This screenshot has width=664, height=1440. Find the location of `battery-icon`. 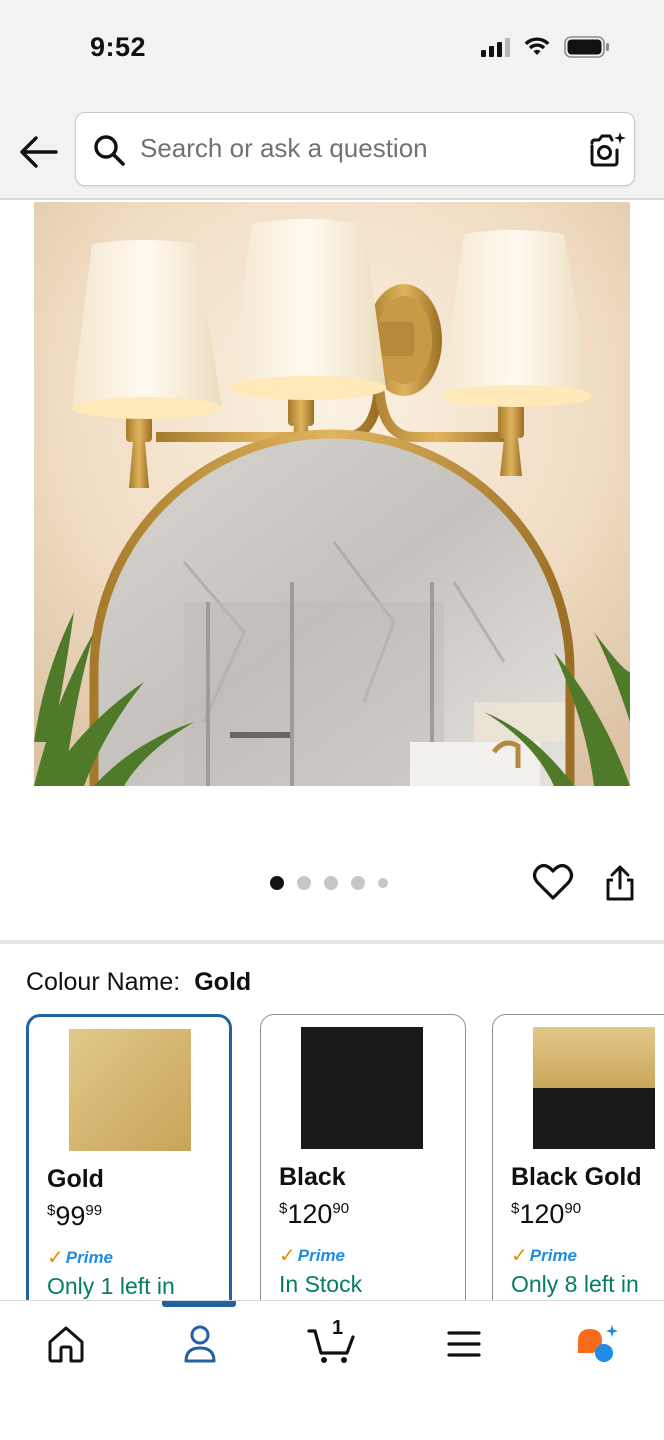

battery-icon is located at coordinates (586, 47).